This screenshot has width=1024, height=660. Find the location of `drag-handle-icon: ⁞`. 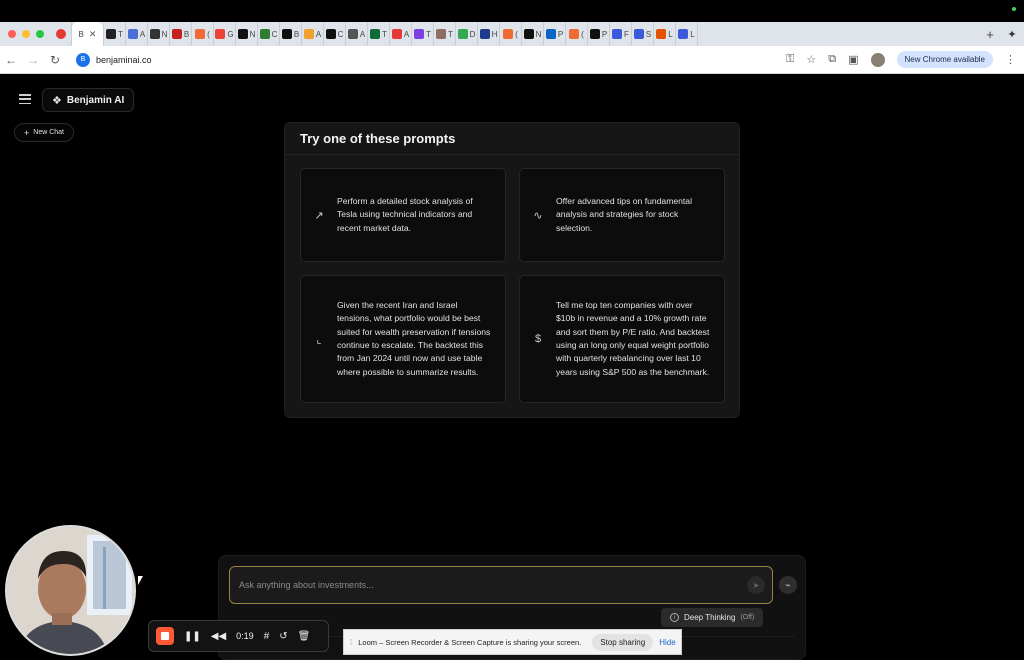

drag-handle-icon: ⁞ is located at coordinates (351, 642).